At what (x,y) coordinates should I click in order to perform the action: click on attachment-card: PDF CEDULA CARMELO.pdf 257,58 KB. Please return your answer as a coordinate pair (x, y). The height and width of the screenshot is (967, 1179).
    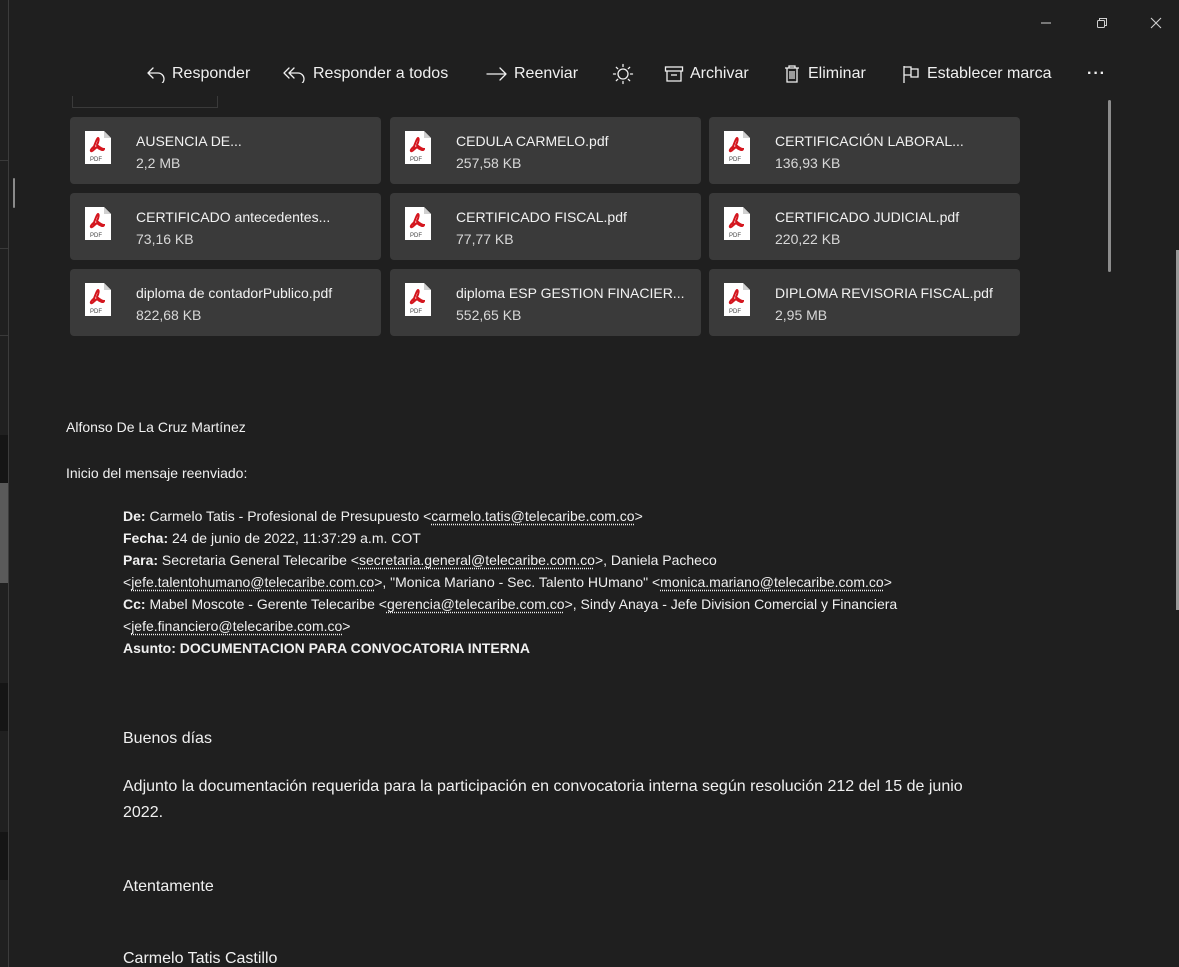
    Looking at the image, I should click on (545, 150).